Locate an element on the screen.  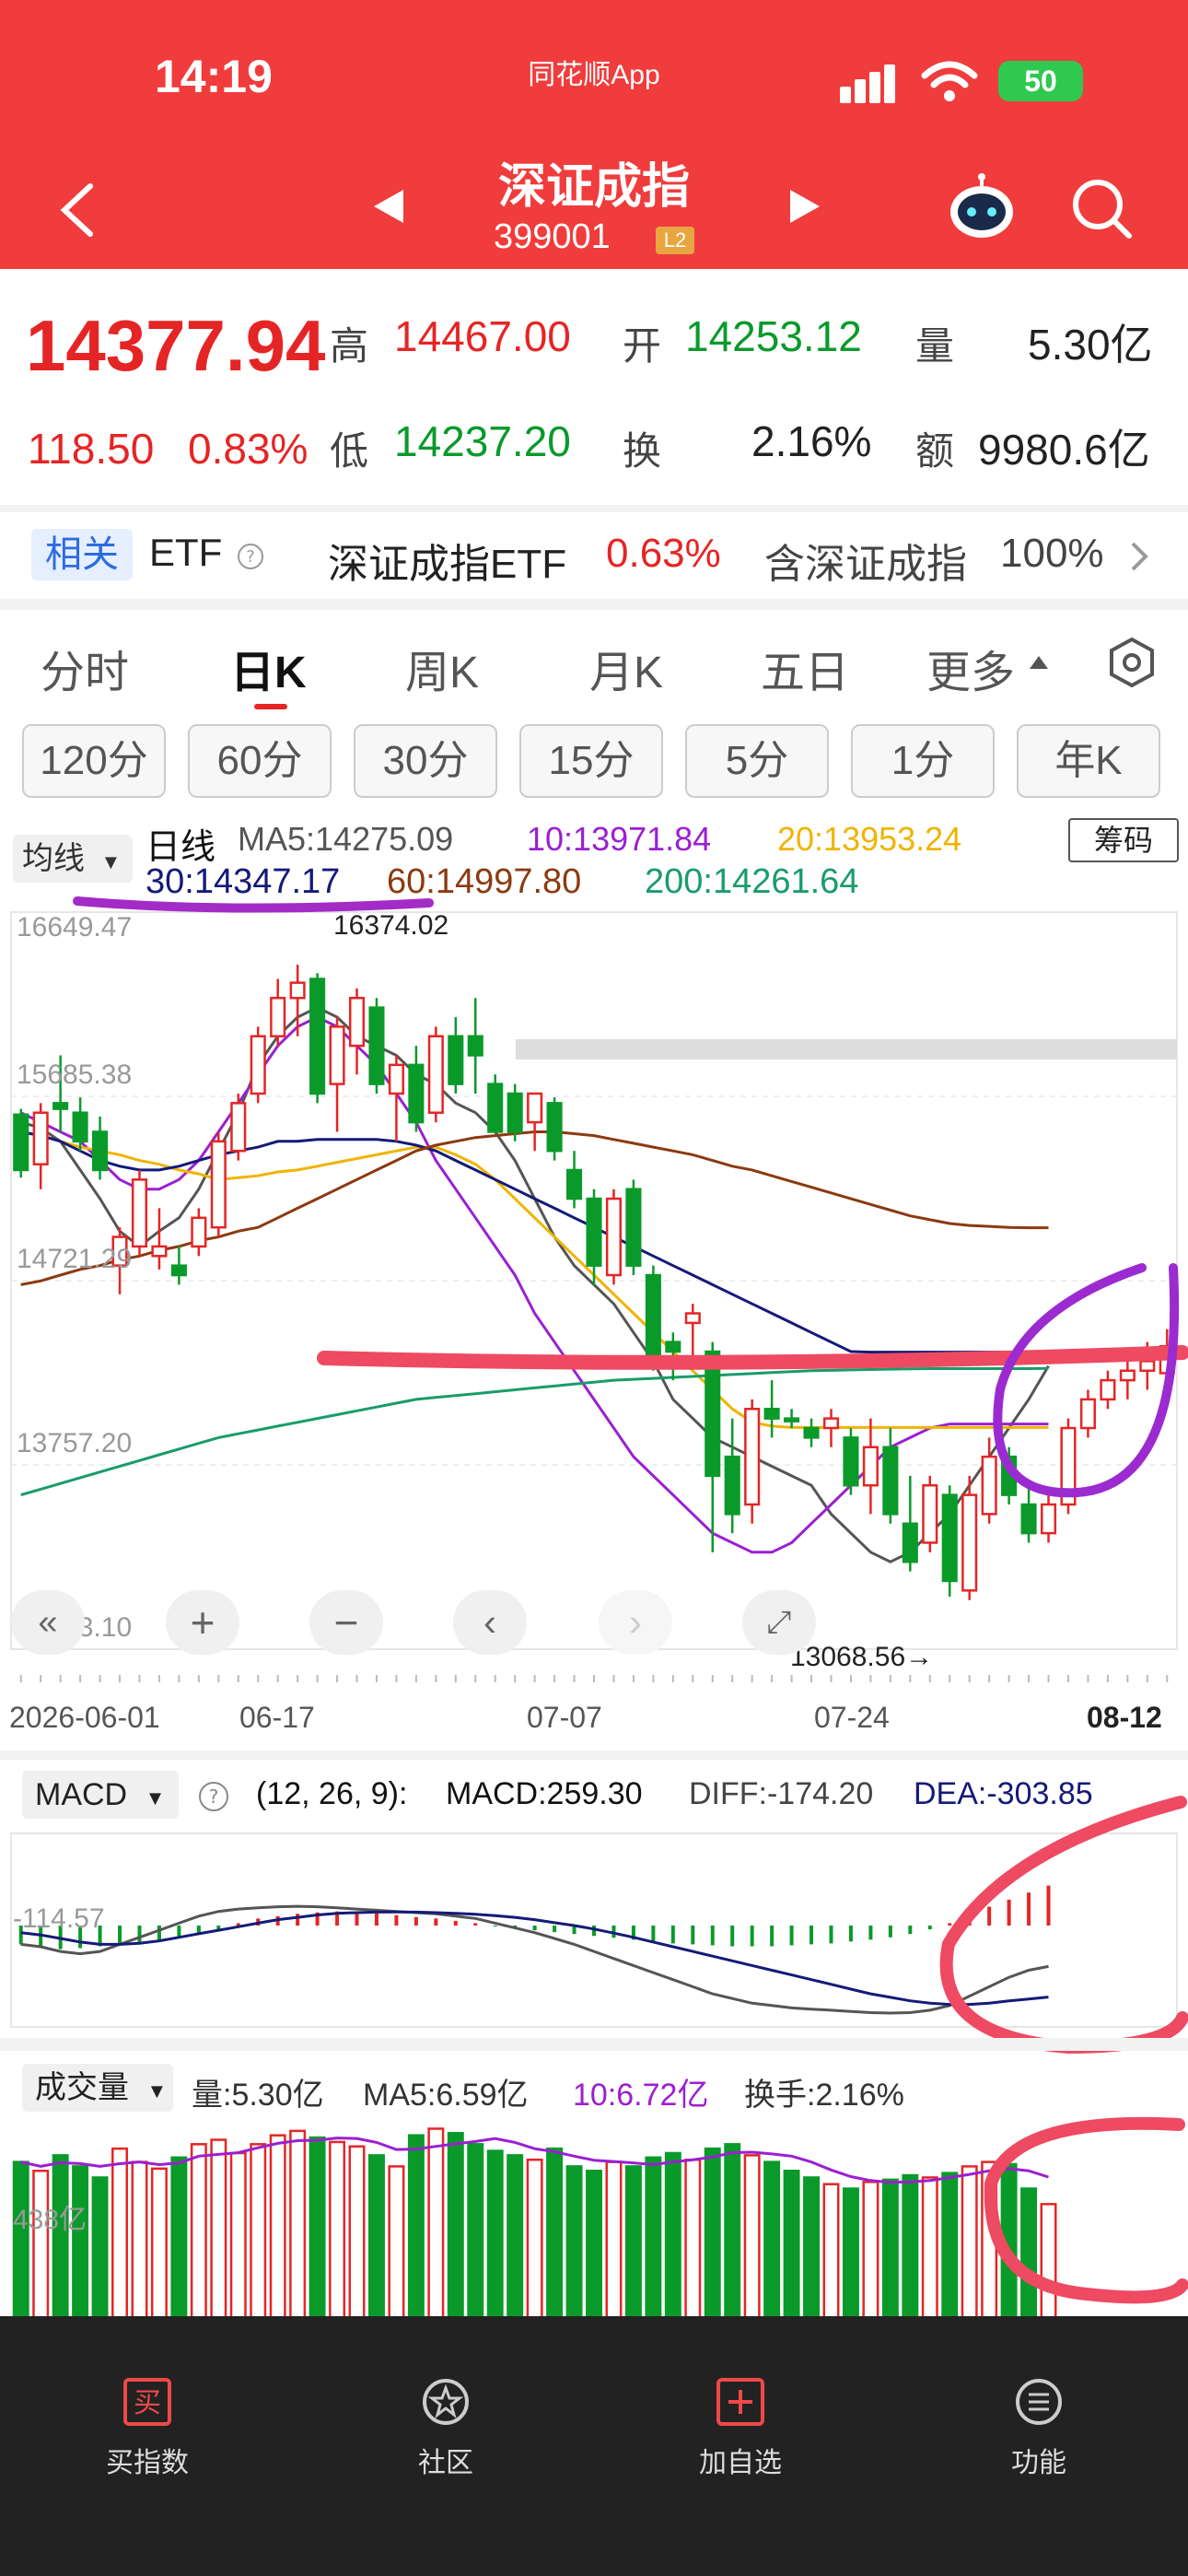
macd-ytick: -114.57 is located at coordinates (59, 1919).